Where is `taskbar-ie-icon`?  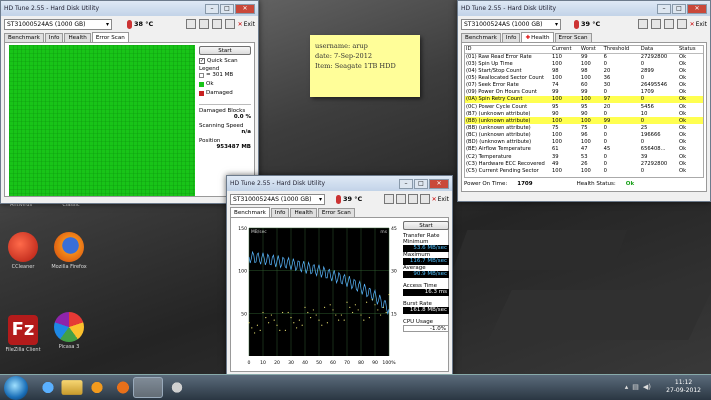 taskbar-ie-icon is located at coordinates (48, 387).